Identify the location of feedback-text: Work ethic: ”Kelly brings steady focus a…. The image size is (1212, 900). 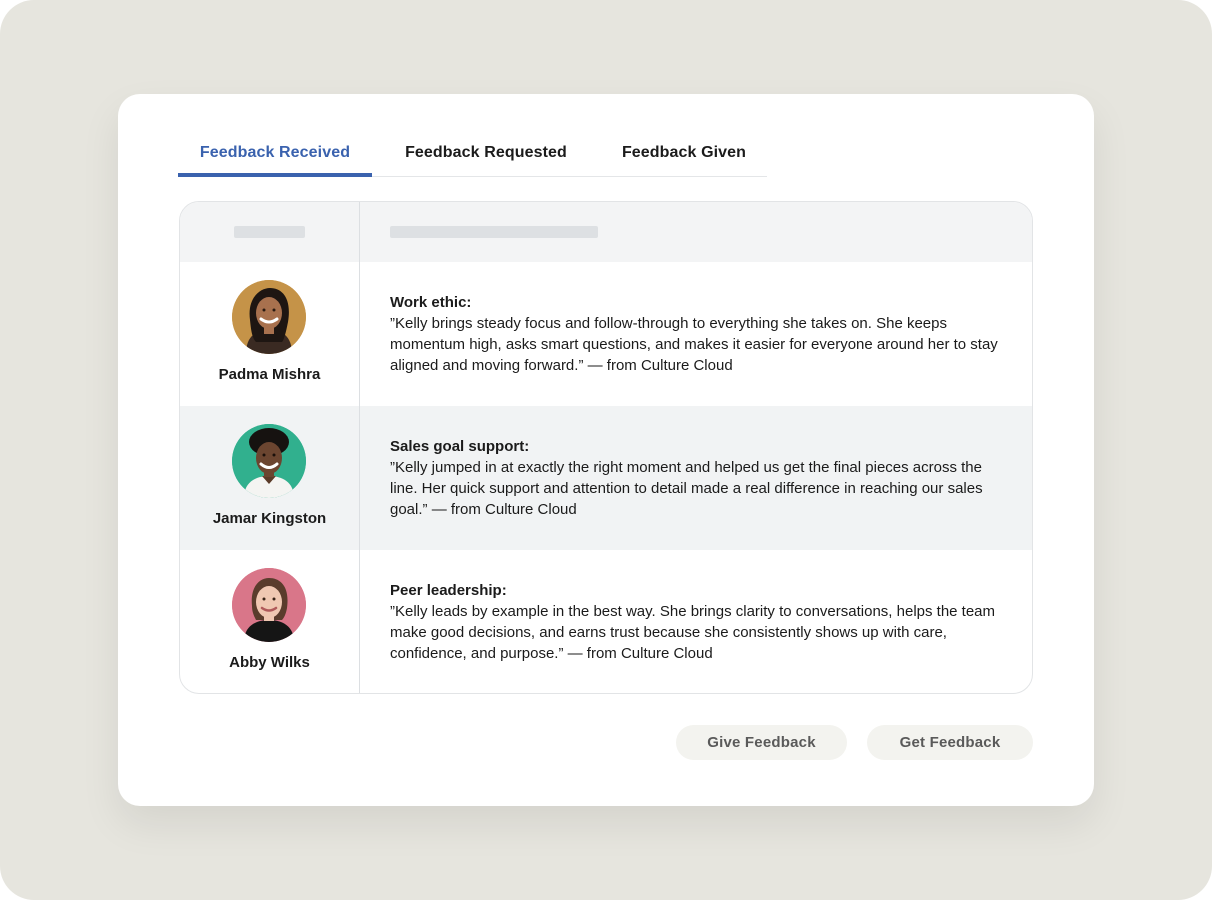
(700, 334).